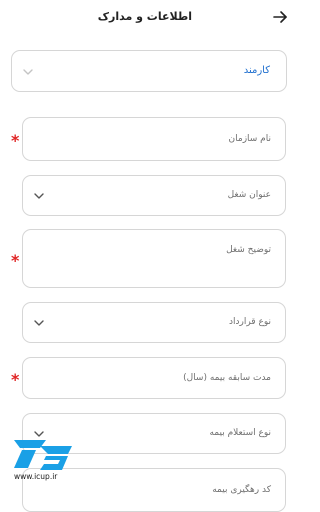 The image size is (320, 512). What do you see at coordinates (43, 455) in the screenshot?
I see `watermark-logo` at bounding box center [43, 455].